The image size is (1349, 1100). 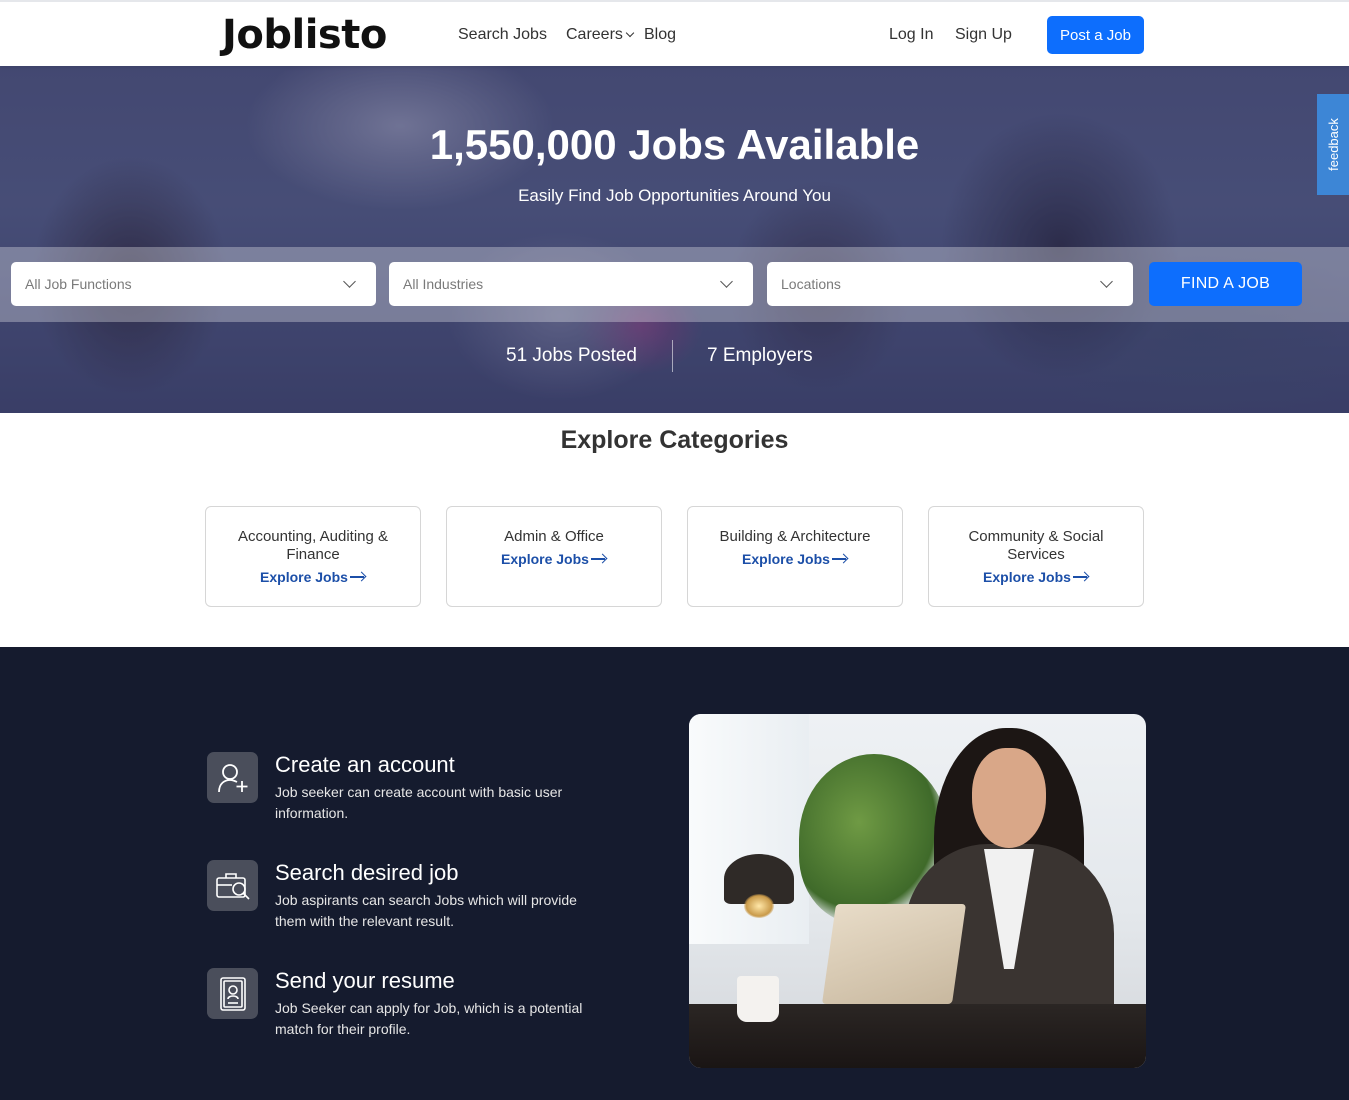 What do you see at coordinates (443, 284) in the screenshot?
I see `industries-value: All Industries` at bounding box center [443, 284].